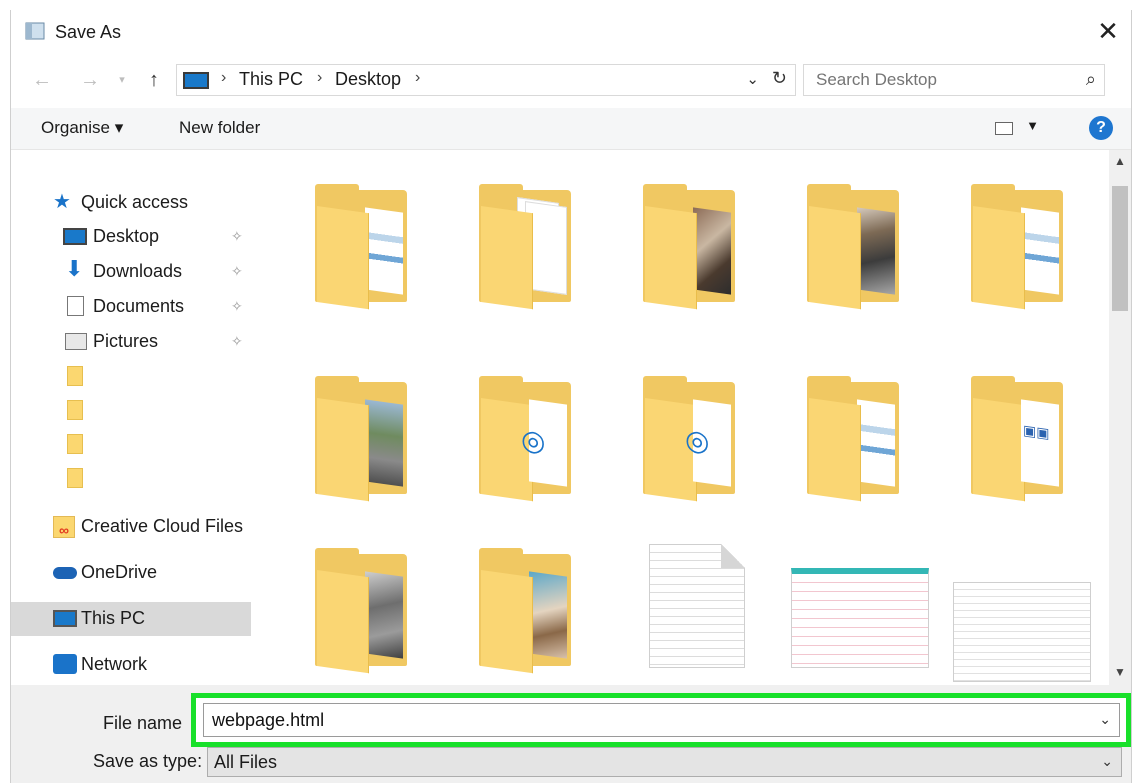 The height and width of the screenshot is (783, 1143). Describe the element at coordinates (1022, 632) in the screenshot. I see `text-sheet-file` at that location.